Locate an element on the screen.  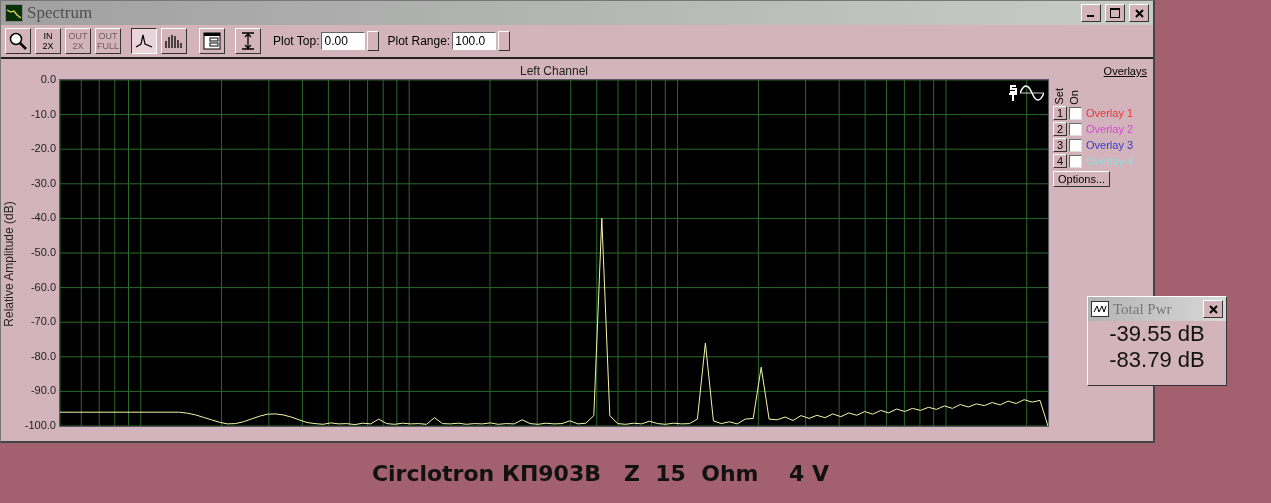
column-header: Set is located at coordinates (1059, 96).